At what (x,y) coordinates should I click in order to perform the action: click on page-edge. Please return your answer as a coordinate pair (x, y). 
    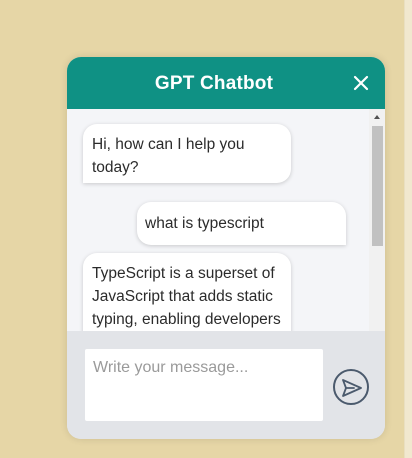
    Looking at the image, I should click on (408, 229).